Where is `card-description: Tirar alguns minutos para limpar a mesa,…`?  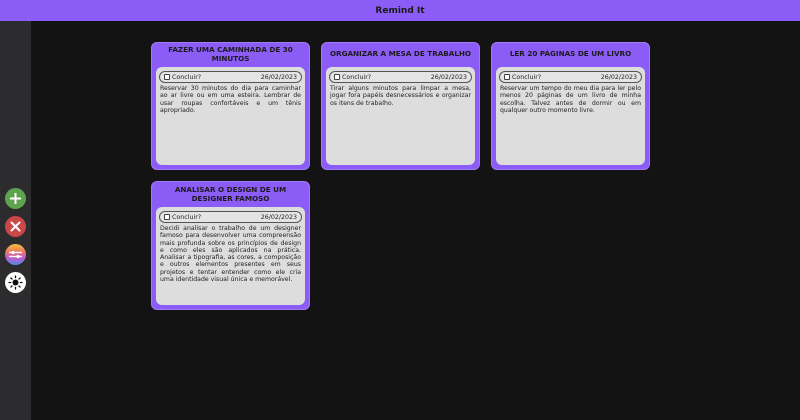 card-description: Tirar alguns minutos para limpar a mesa,… is located at coordinates (400, 96).